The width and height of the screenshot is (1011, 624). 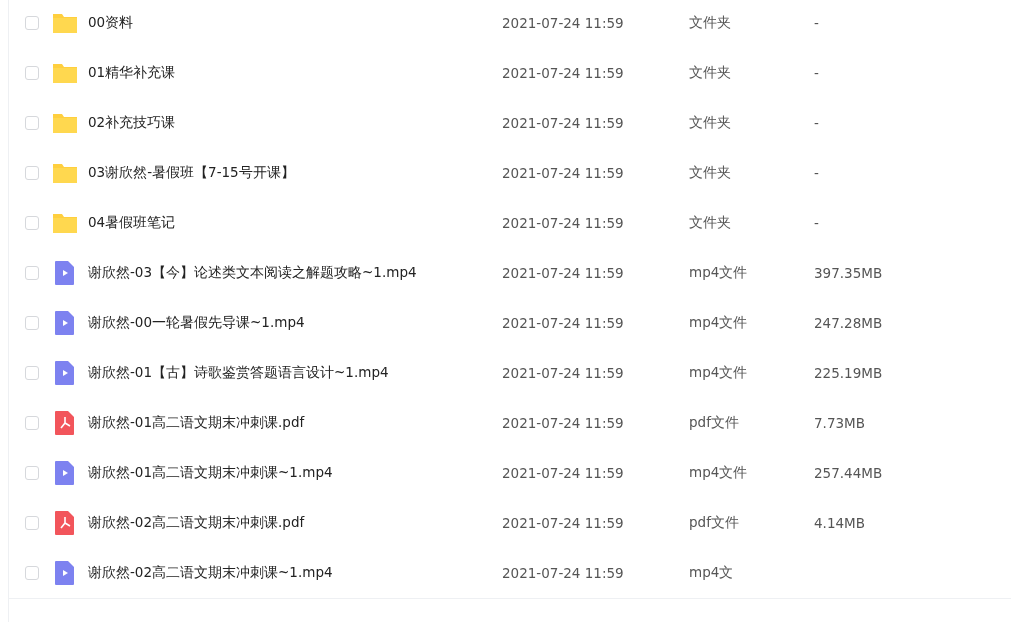 What do you see at coordinates (132, 122) in the screenshot?
I see `file-name: 02补充技巧课` at bounding box center [132, 122].